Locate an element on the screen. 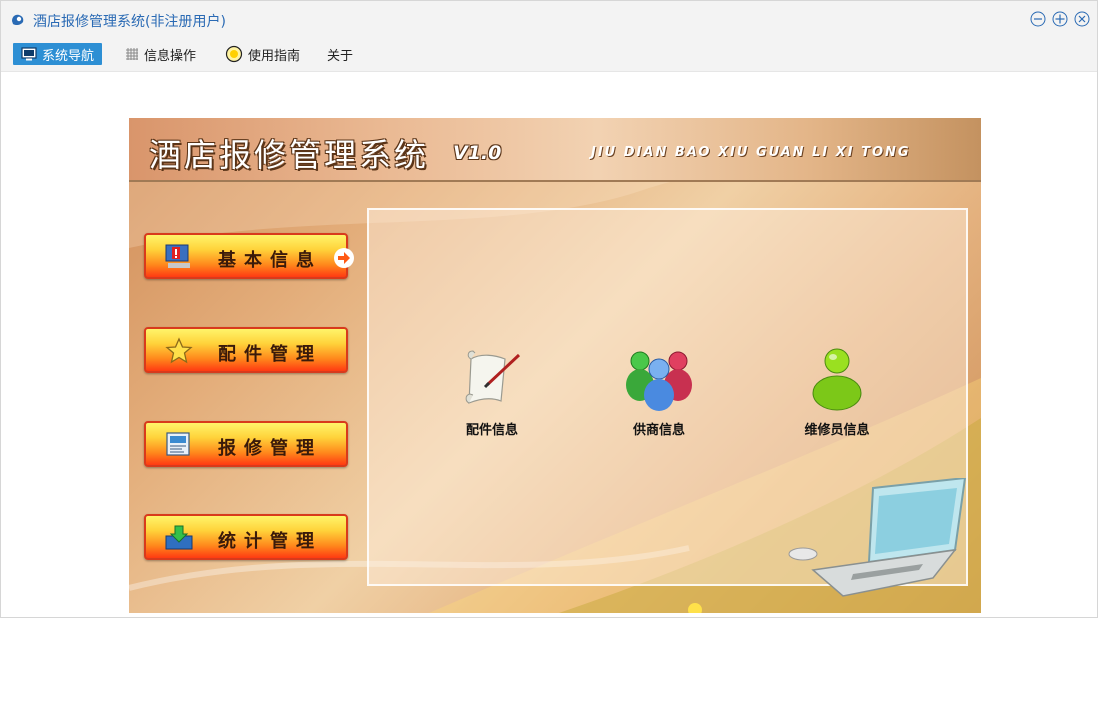  nav-button-label: 报修管理 is located at coordinates (270, 448).